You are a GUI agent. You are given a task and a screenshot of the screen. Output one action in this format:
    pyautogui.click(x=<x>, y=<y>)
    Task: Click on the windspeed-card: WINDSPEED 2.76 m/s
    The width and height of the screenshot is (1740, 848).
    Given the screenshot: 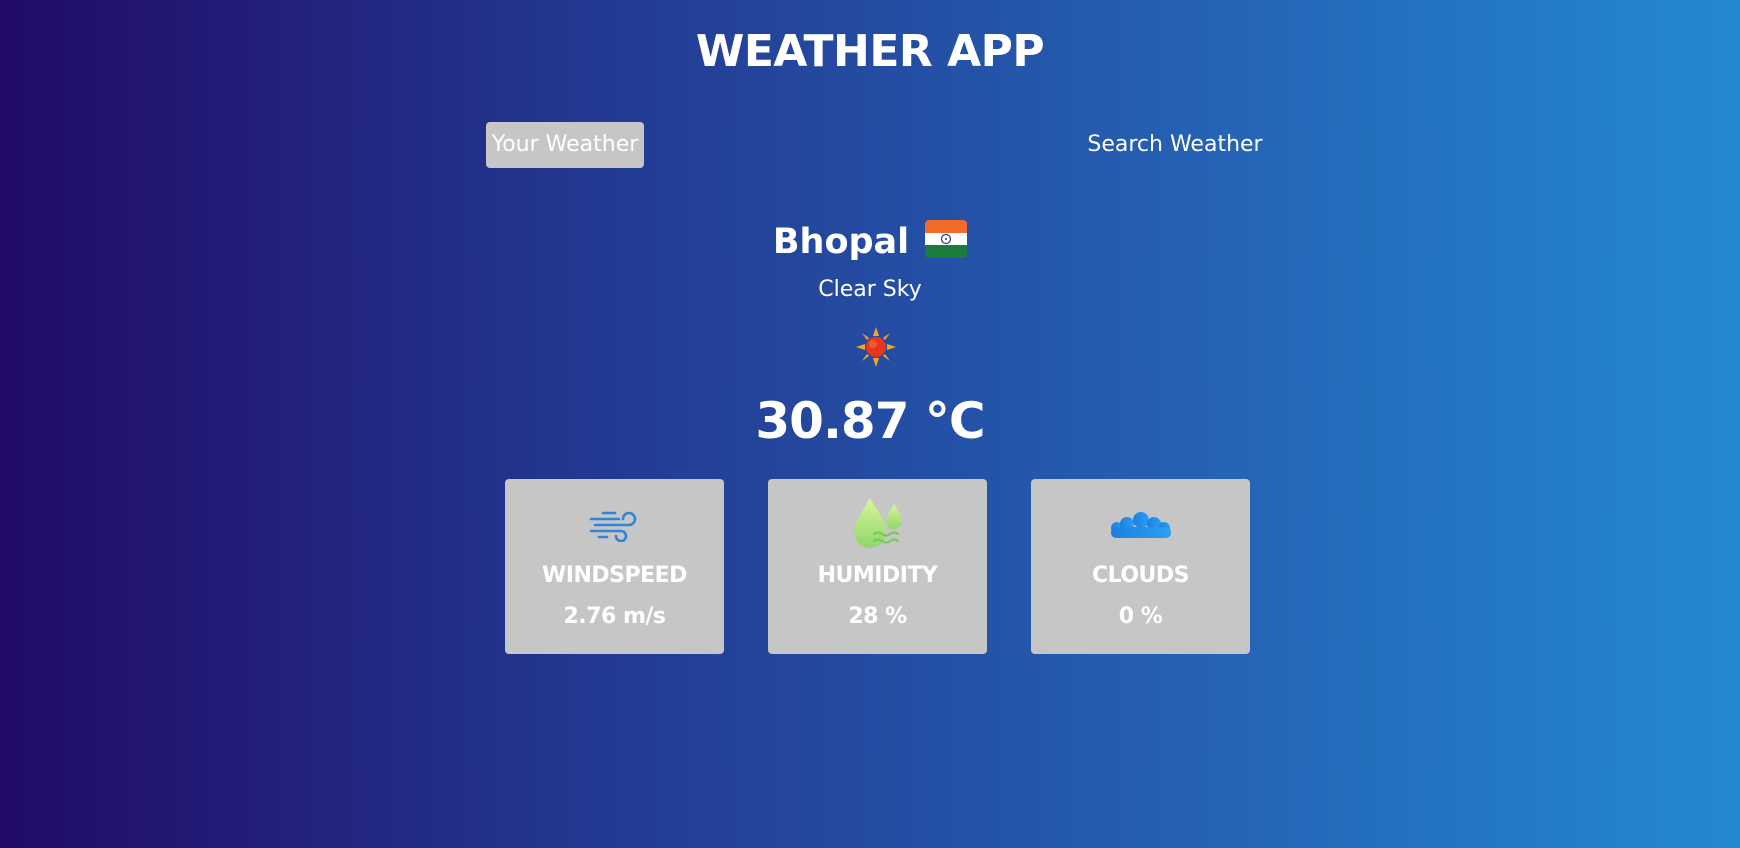 What is the action you would take?
    pyautogui.click(x=614, y=566)
    